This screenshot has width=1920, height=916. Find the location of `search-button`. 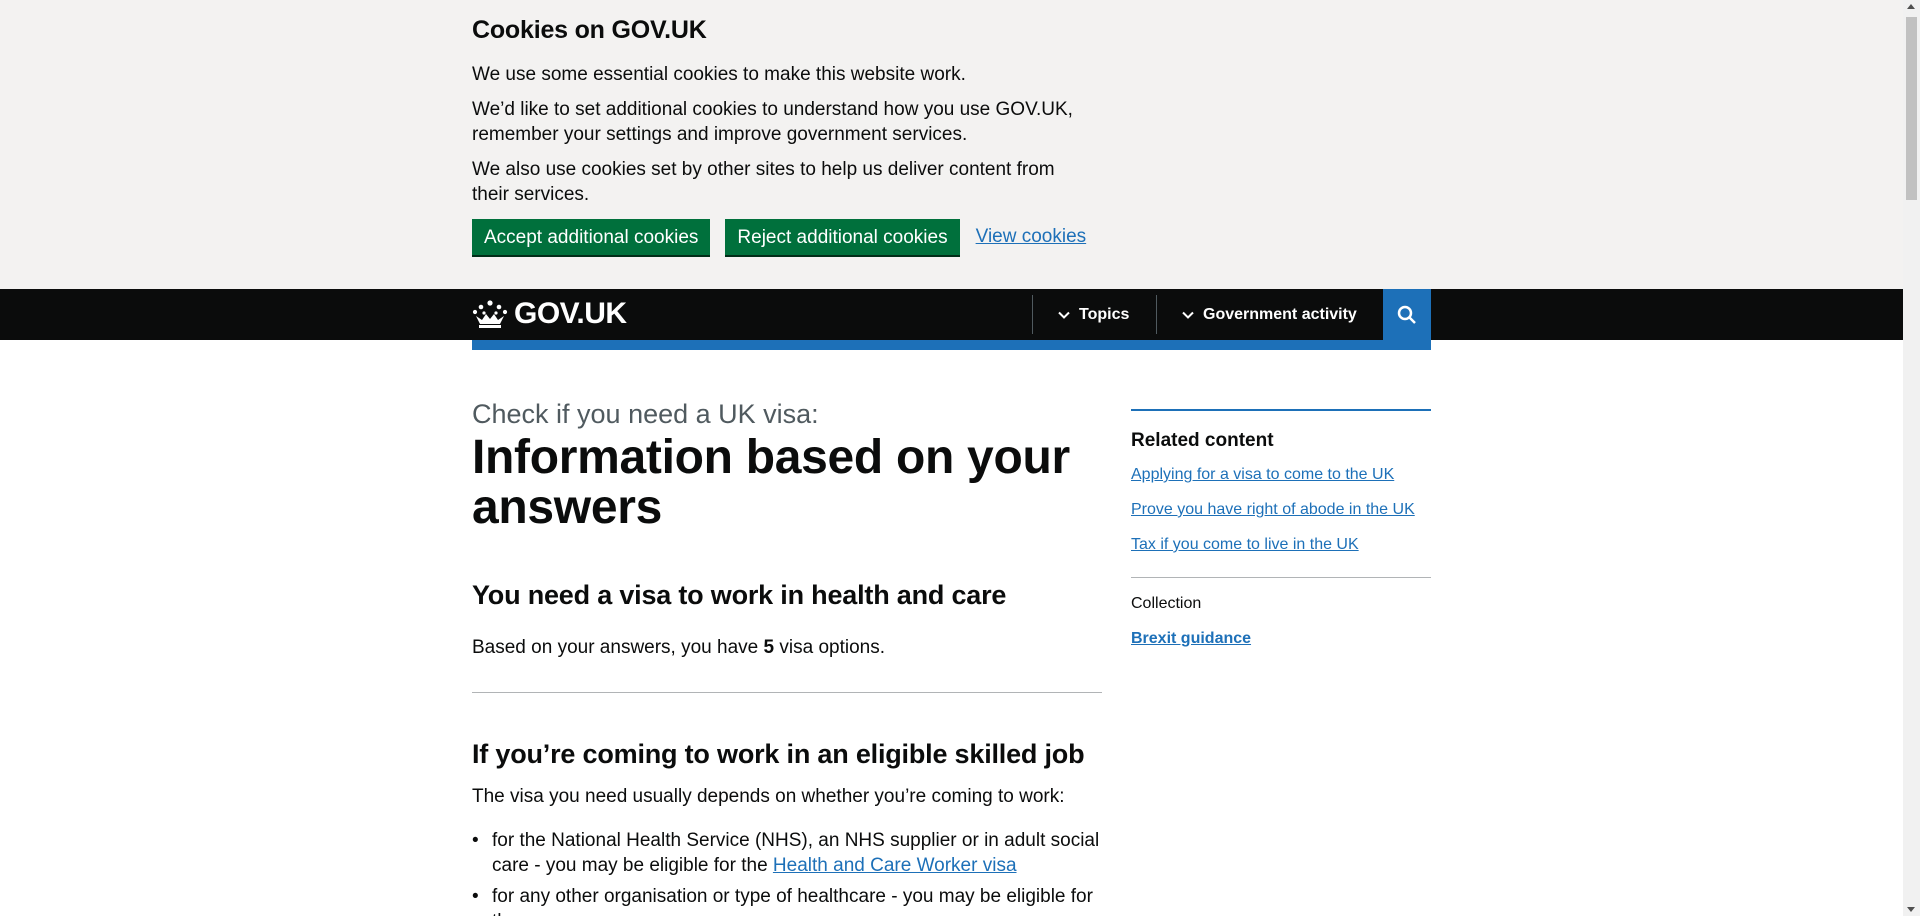

search-button is located at coordinates (1407, 314).